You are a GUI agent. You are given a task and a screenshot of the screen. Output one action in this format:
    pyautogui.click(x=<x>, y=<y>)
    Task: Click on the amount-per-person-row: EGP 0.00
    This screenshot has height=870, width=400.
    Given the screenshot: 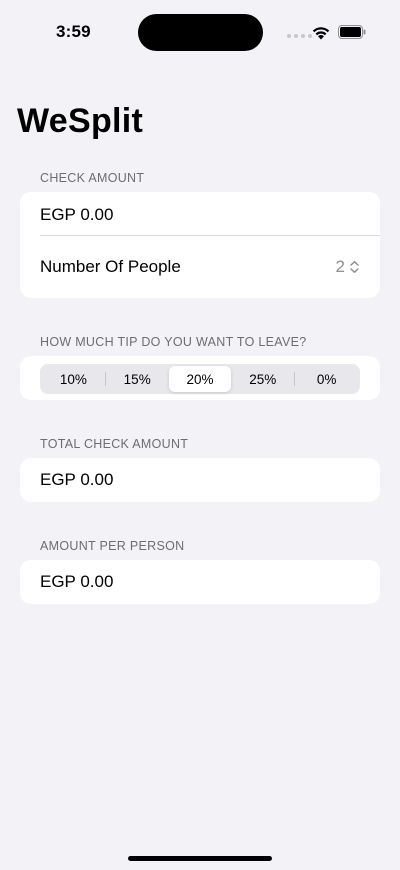 What is the action you would take?
    pyautogui.click(x=200, y=582)
    